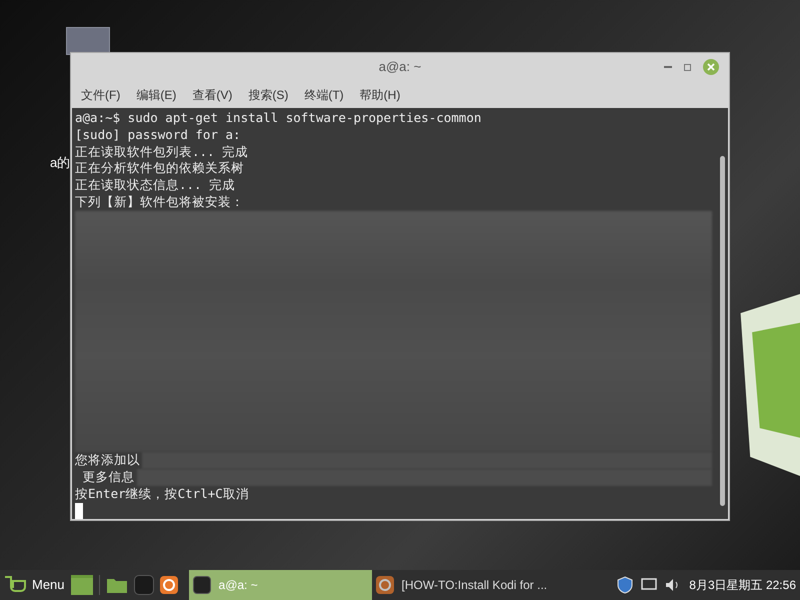 The height and width of the screenshot is (600, 800). What do you see at coordinates (201, 585) in the screenshot?
I see `terminal-icon` at bounding box center [201, 585].